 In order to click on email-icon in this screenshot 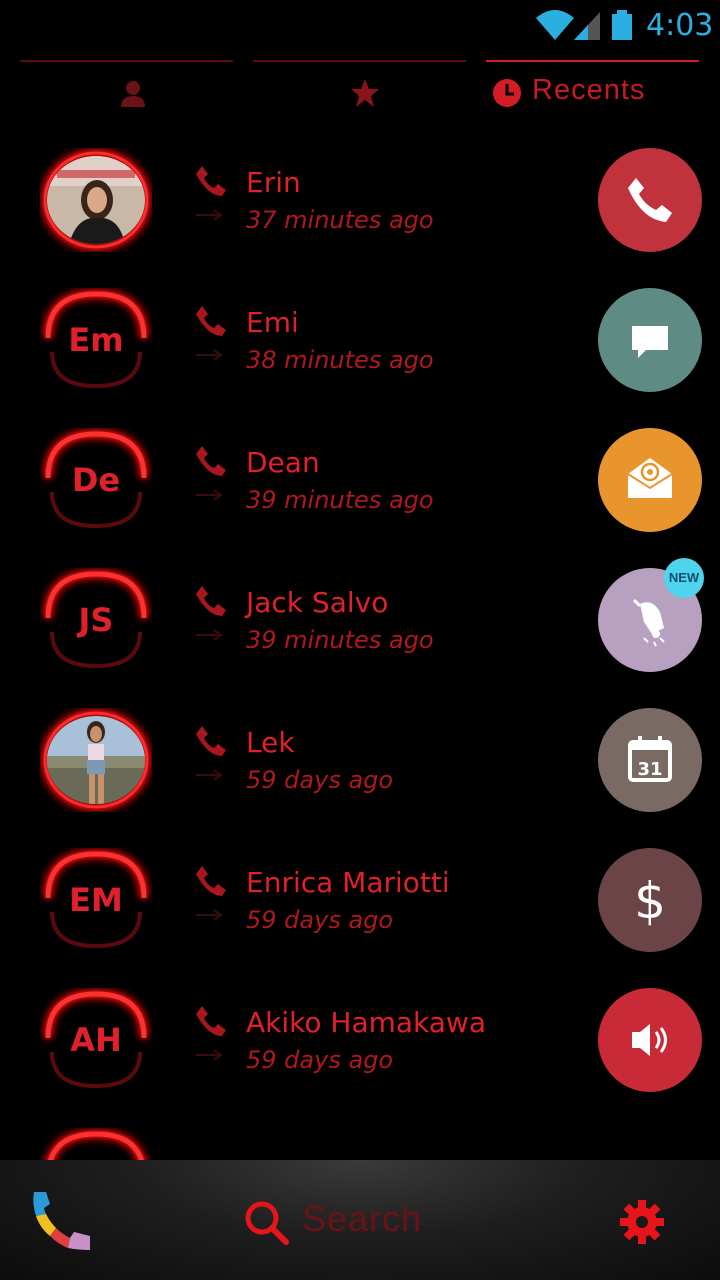, I will do `click(650, 478)`.